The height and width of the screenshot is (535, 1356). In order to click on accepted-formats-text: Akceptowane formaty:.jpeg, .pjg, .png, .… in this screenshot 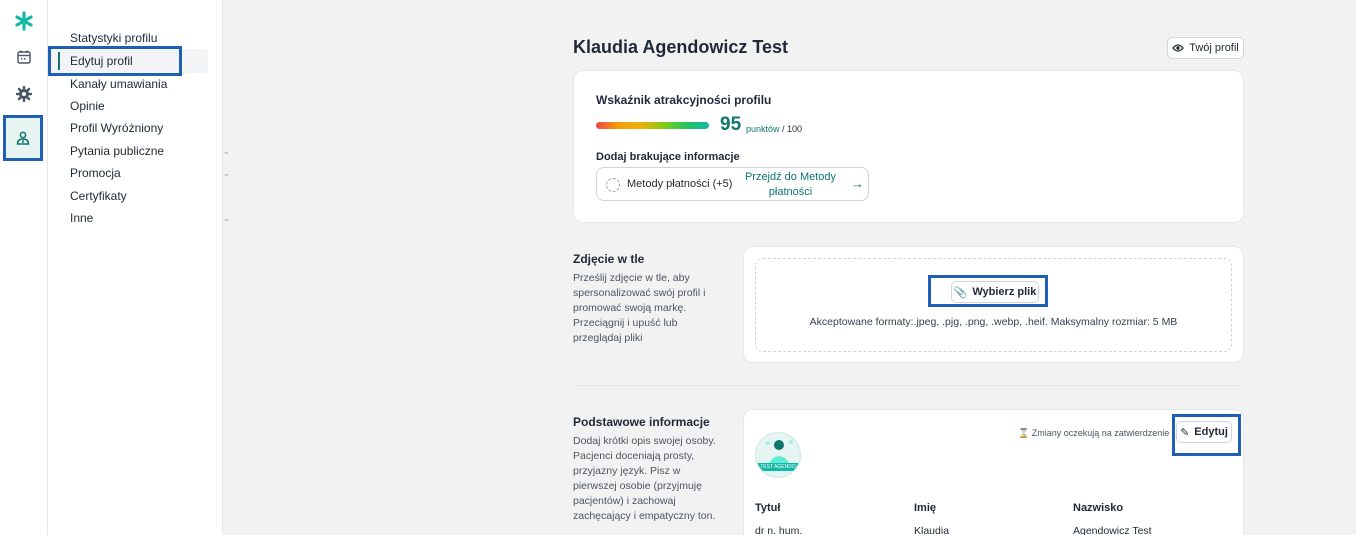, I will do `click(993, 322)`.